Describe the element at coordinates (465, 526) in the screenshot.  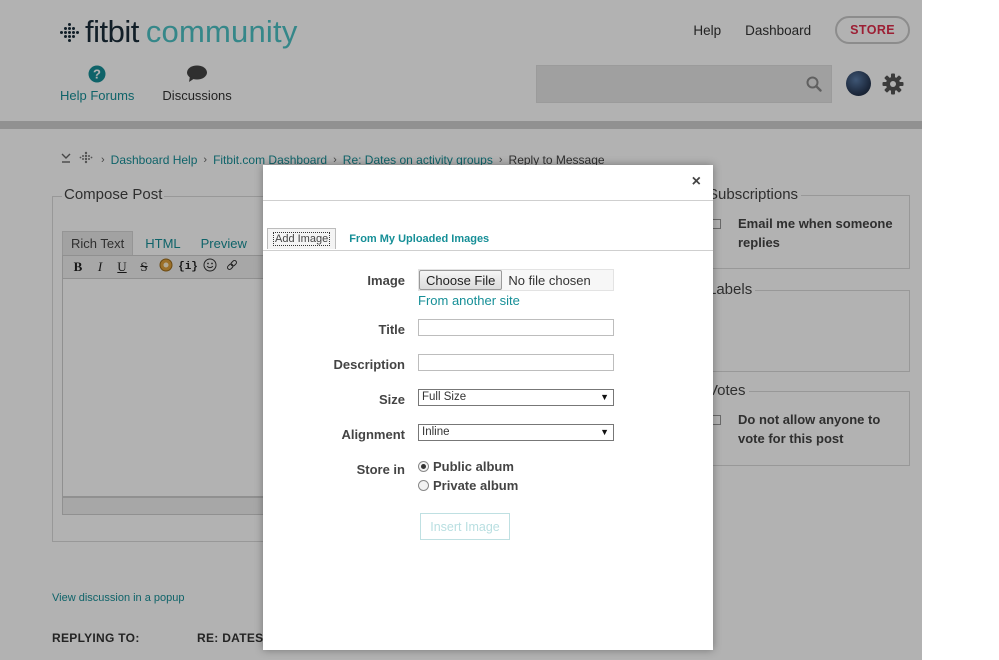
I see `insert-image-button: Insert Image` at that location.